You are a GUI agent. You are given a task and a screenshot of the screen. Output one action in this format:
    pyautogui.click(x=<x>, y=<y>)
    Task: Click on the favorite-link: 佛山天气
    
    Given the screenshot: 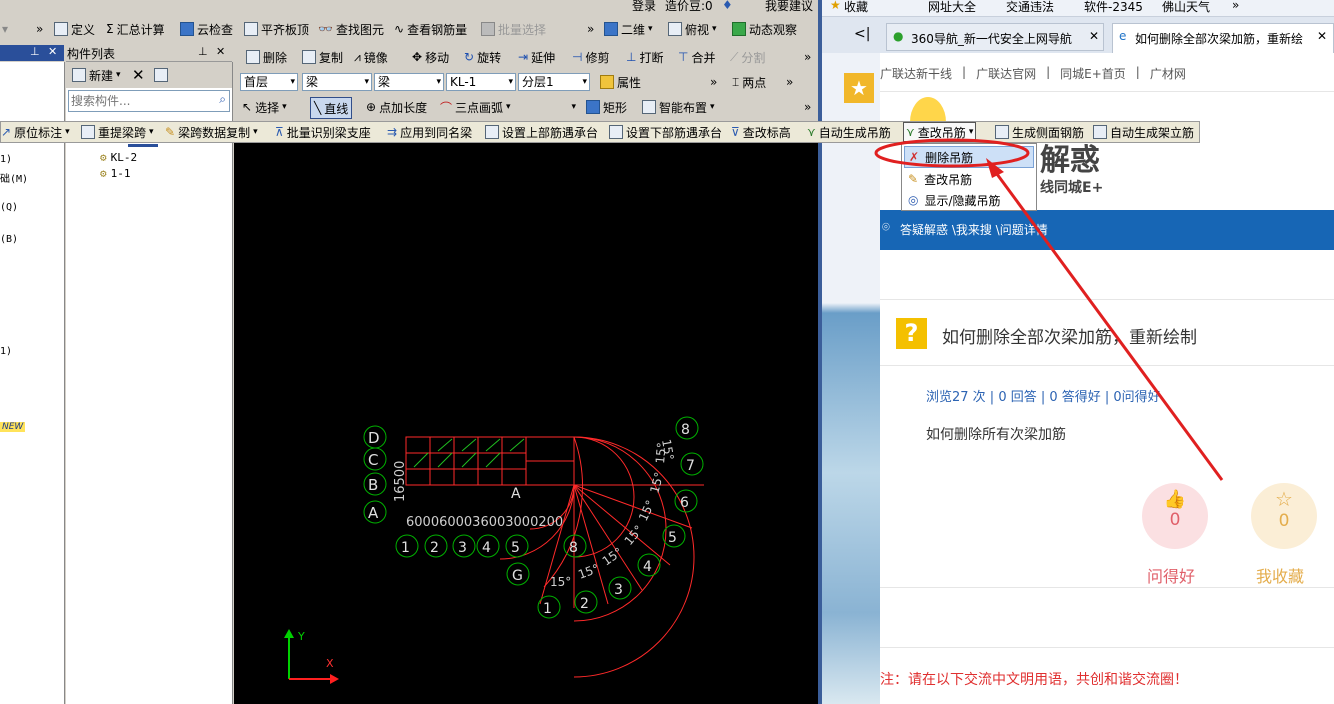 What is the action you would take?
    pyautogui.click(x=1186, y=7)
    